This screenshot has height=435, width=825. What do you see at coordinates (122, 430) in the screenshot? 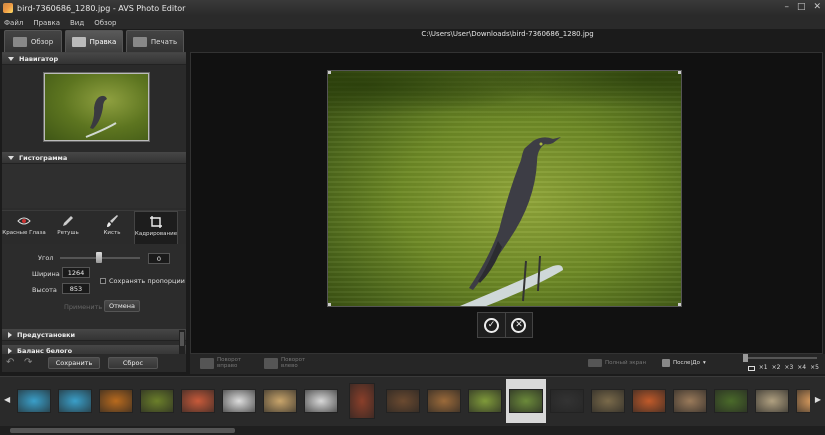
I see `filmstrip-scroll-thumb` at bounding box center [122, 430].